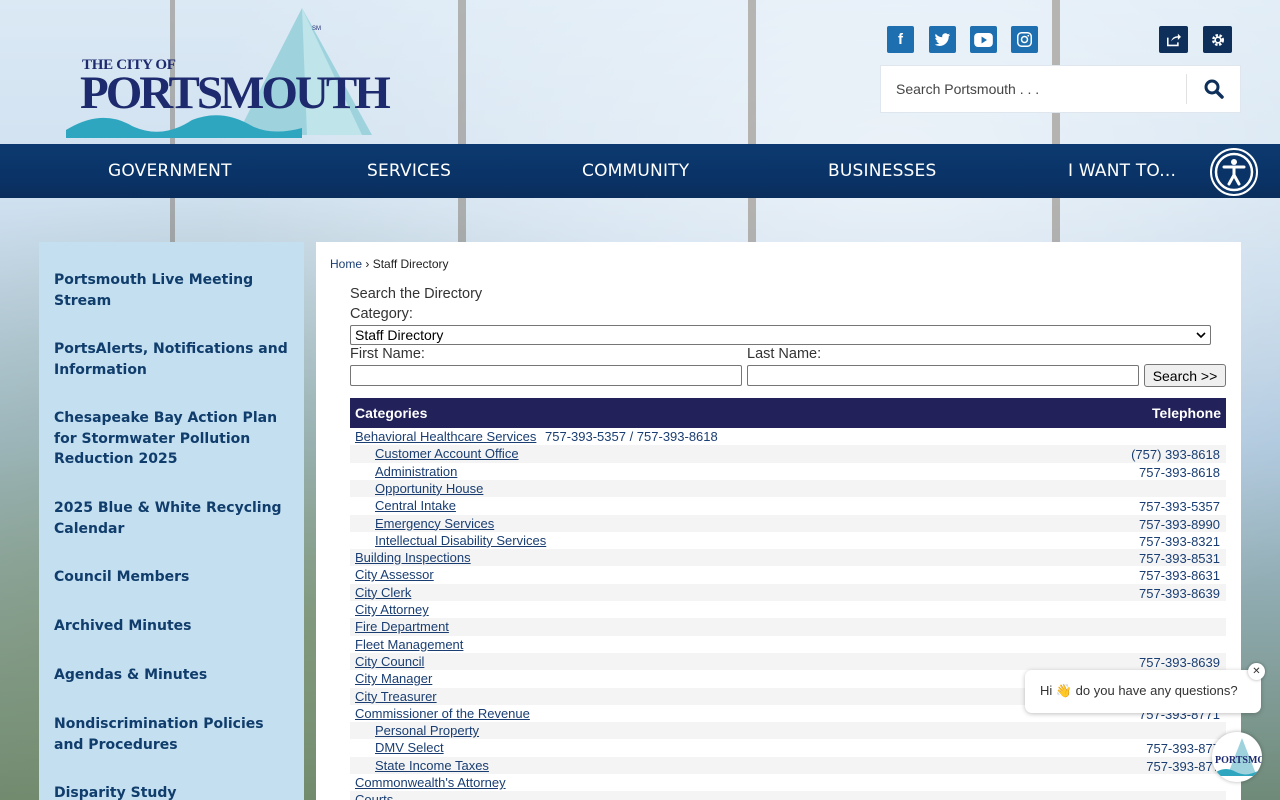  Describe the element at coordinates (983, 39) in the screenshot. I see `youtube-icon` at that location.